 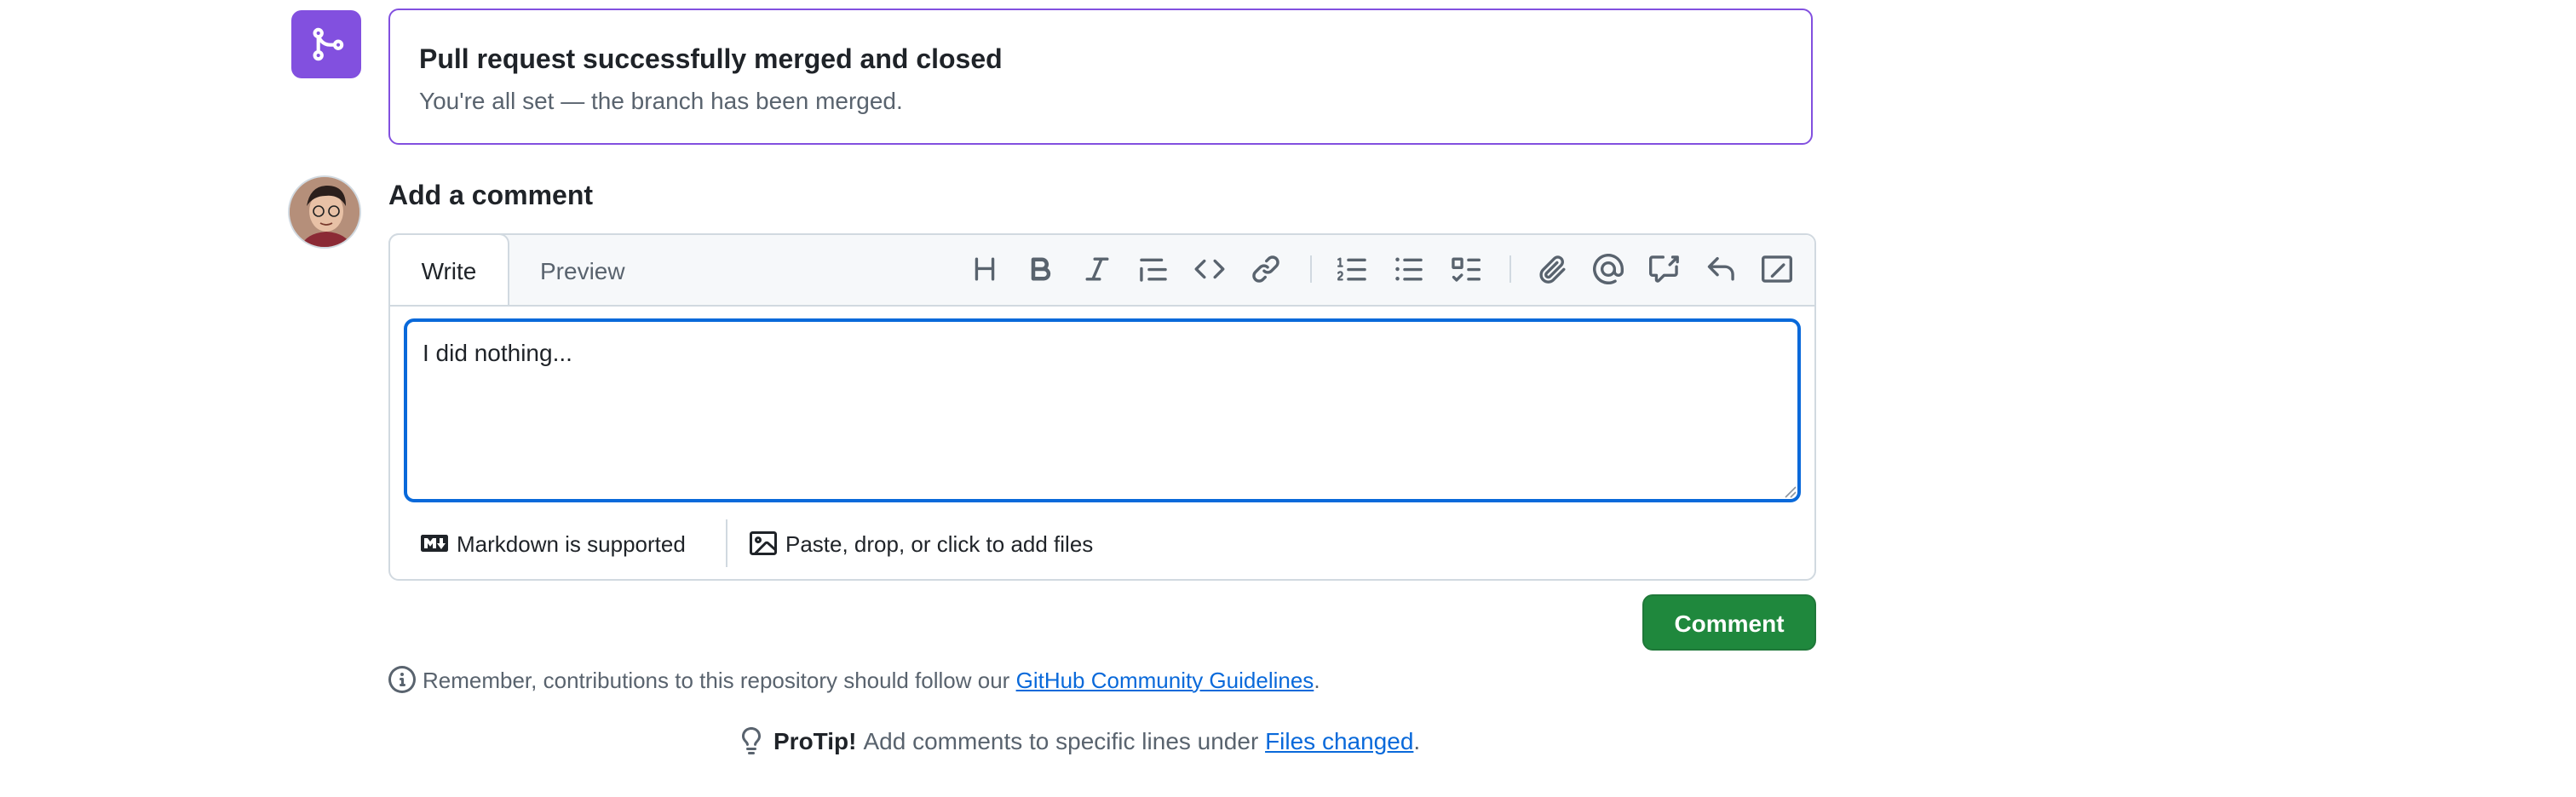 What do you see at coordinates (940, 543) in the screenshot?
I see `add-files-label: Paste, drop, or click to add files` at bounding box center [940, 543].